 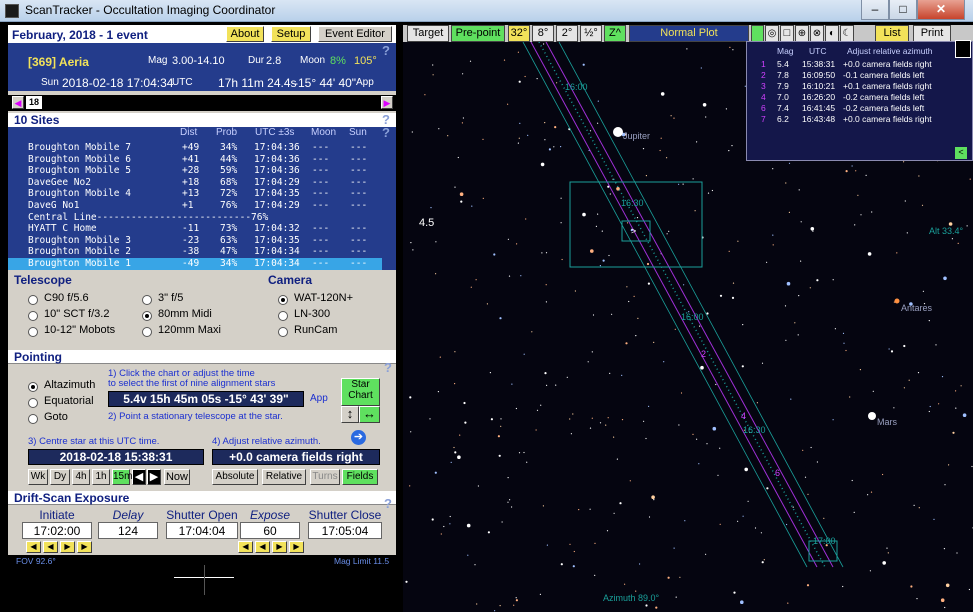 What do you see at coordinates (860, 108) in the screenshot?
I see `alignment-row: 6 7.4 16:41:45 -0.2 camera fields left` at bounding box center [860, 108].